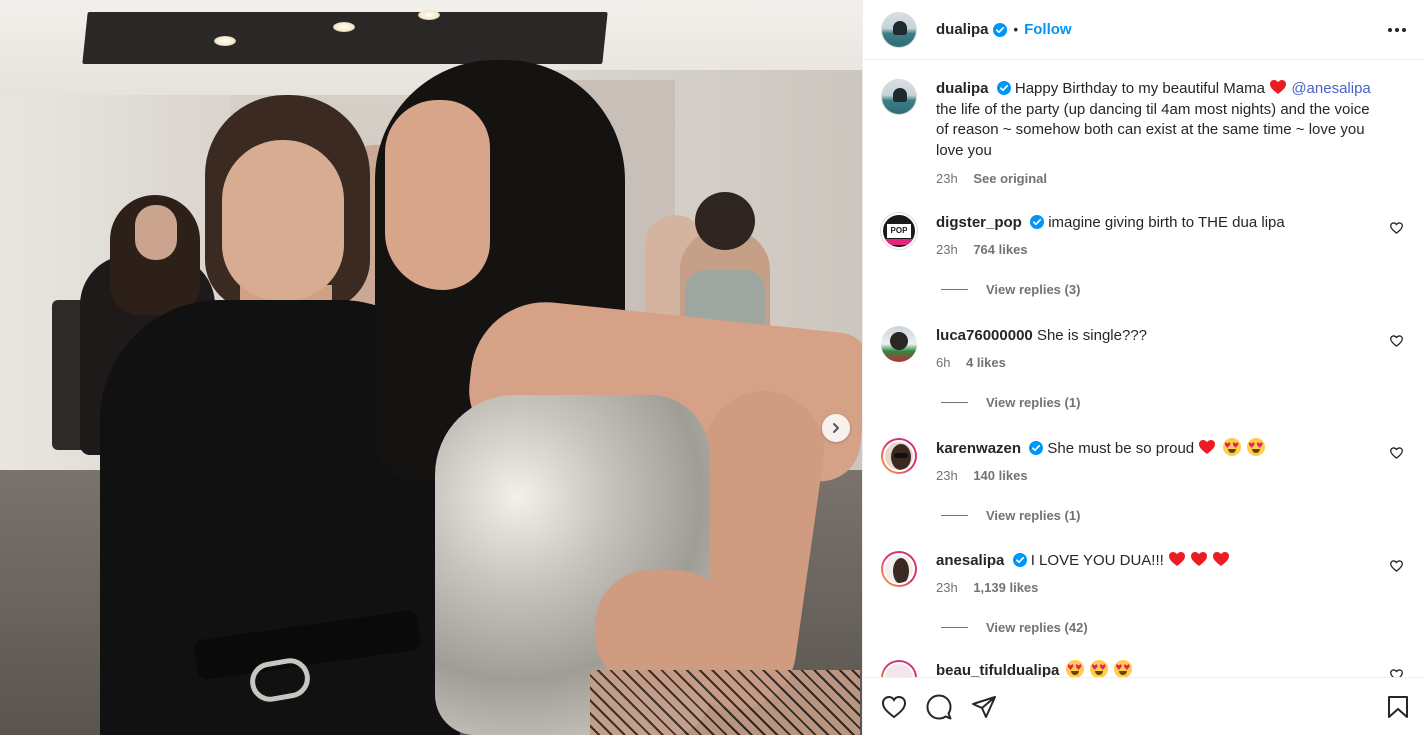 The image size is (1424, 735). I want to click on view-replies-label: View replies (3), so click(1033, 289).